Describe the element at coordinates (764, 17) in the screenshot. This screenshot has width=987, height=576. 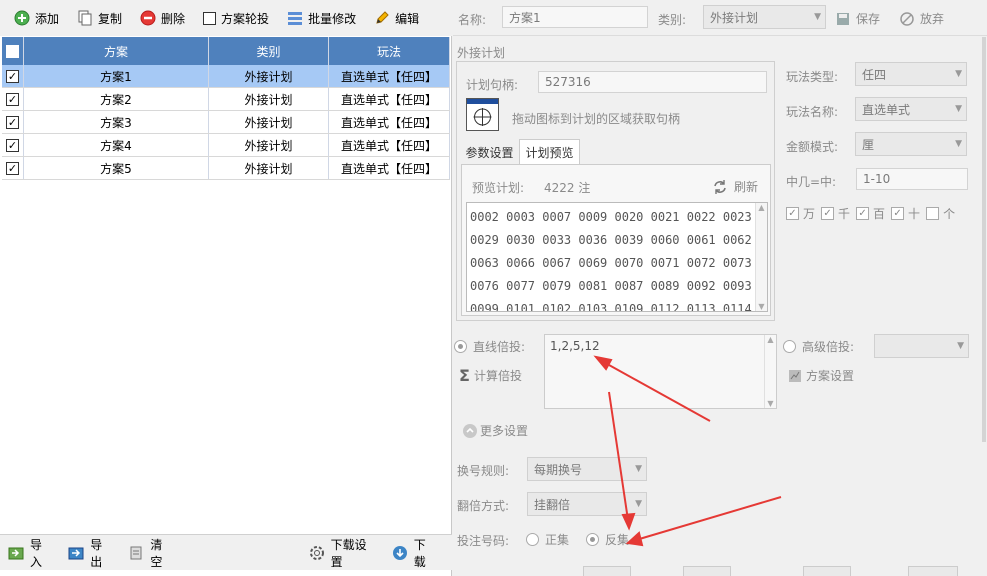
I see `type-select: 外接计划 ▼` at that location.